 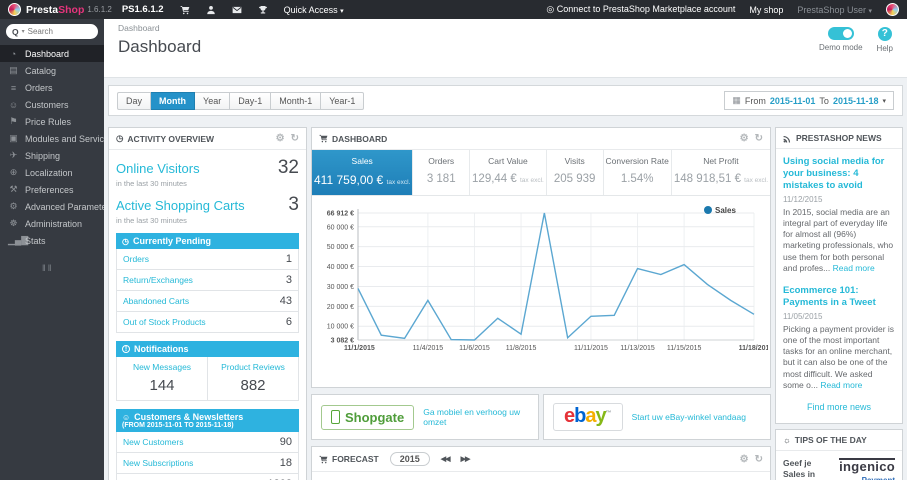 What do you see at coordinates (207, 259) in the screenshot?
I see `pending-orders-row: Orders 1` at bounding box center [207, 259].